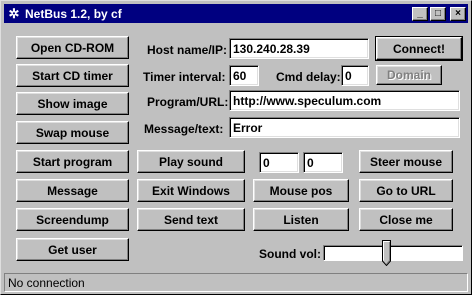  What do you see at coordinates (344, 127) in the screenshot?
I see `message-text-input: Error` at bounding box center [344, 127].